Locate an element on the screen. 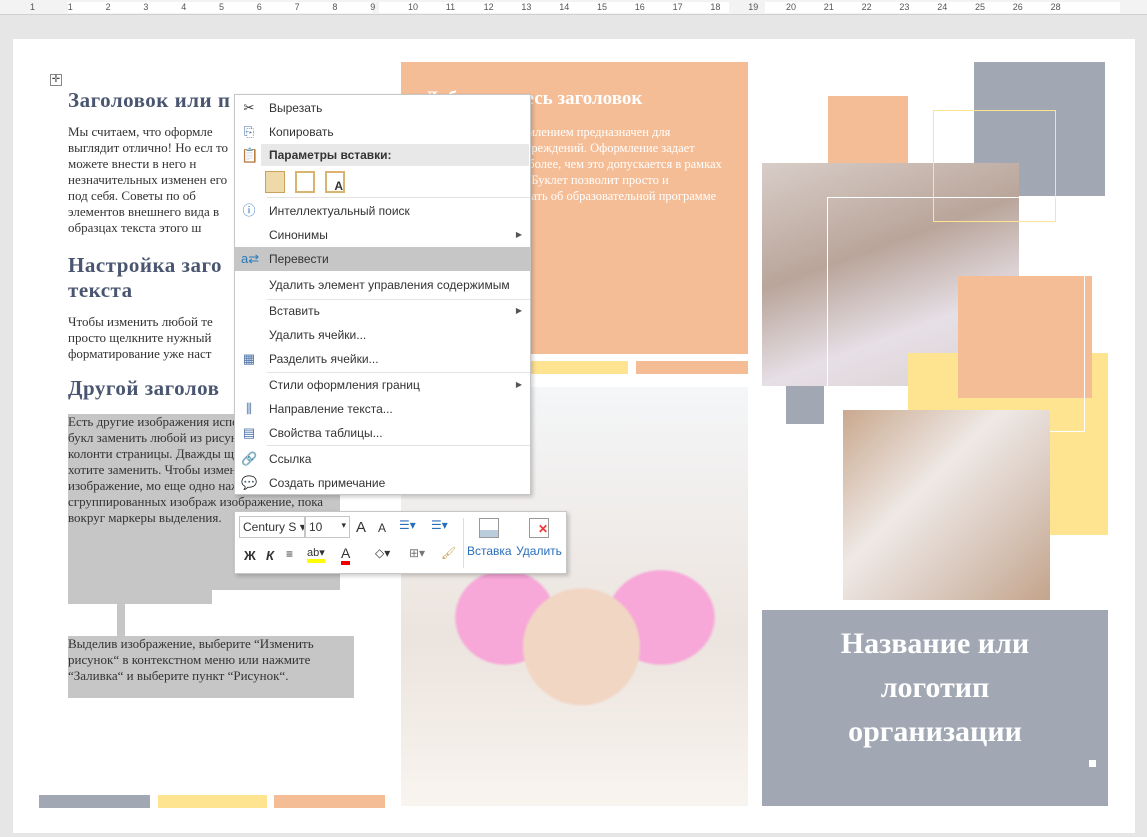 This screenshot has height=837, width=1147. resize-handle is located at coordinates (1092, 763).